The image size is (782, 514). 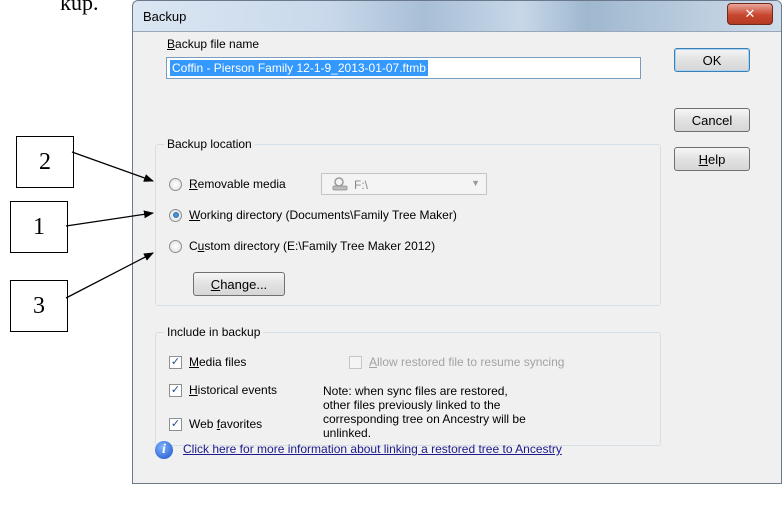 I want to click on file-name-label: Backup file name, so click(x=213, y=44).